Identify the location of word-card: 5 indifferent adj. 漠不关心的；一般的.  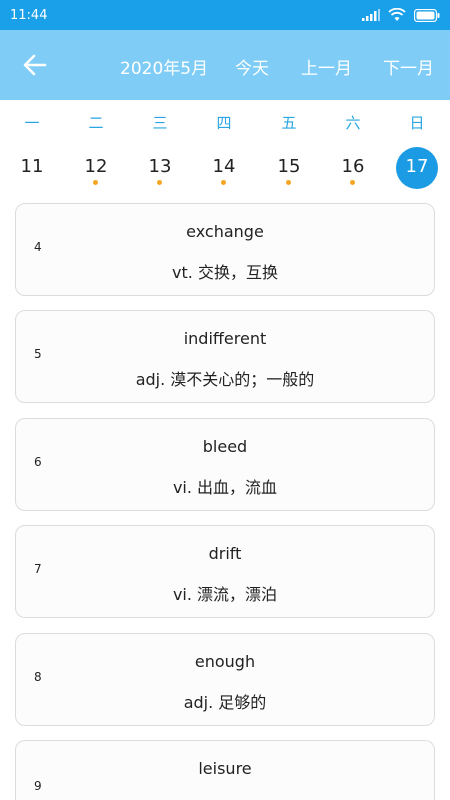
(225, 356).